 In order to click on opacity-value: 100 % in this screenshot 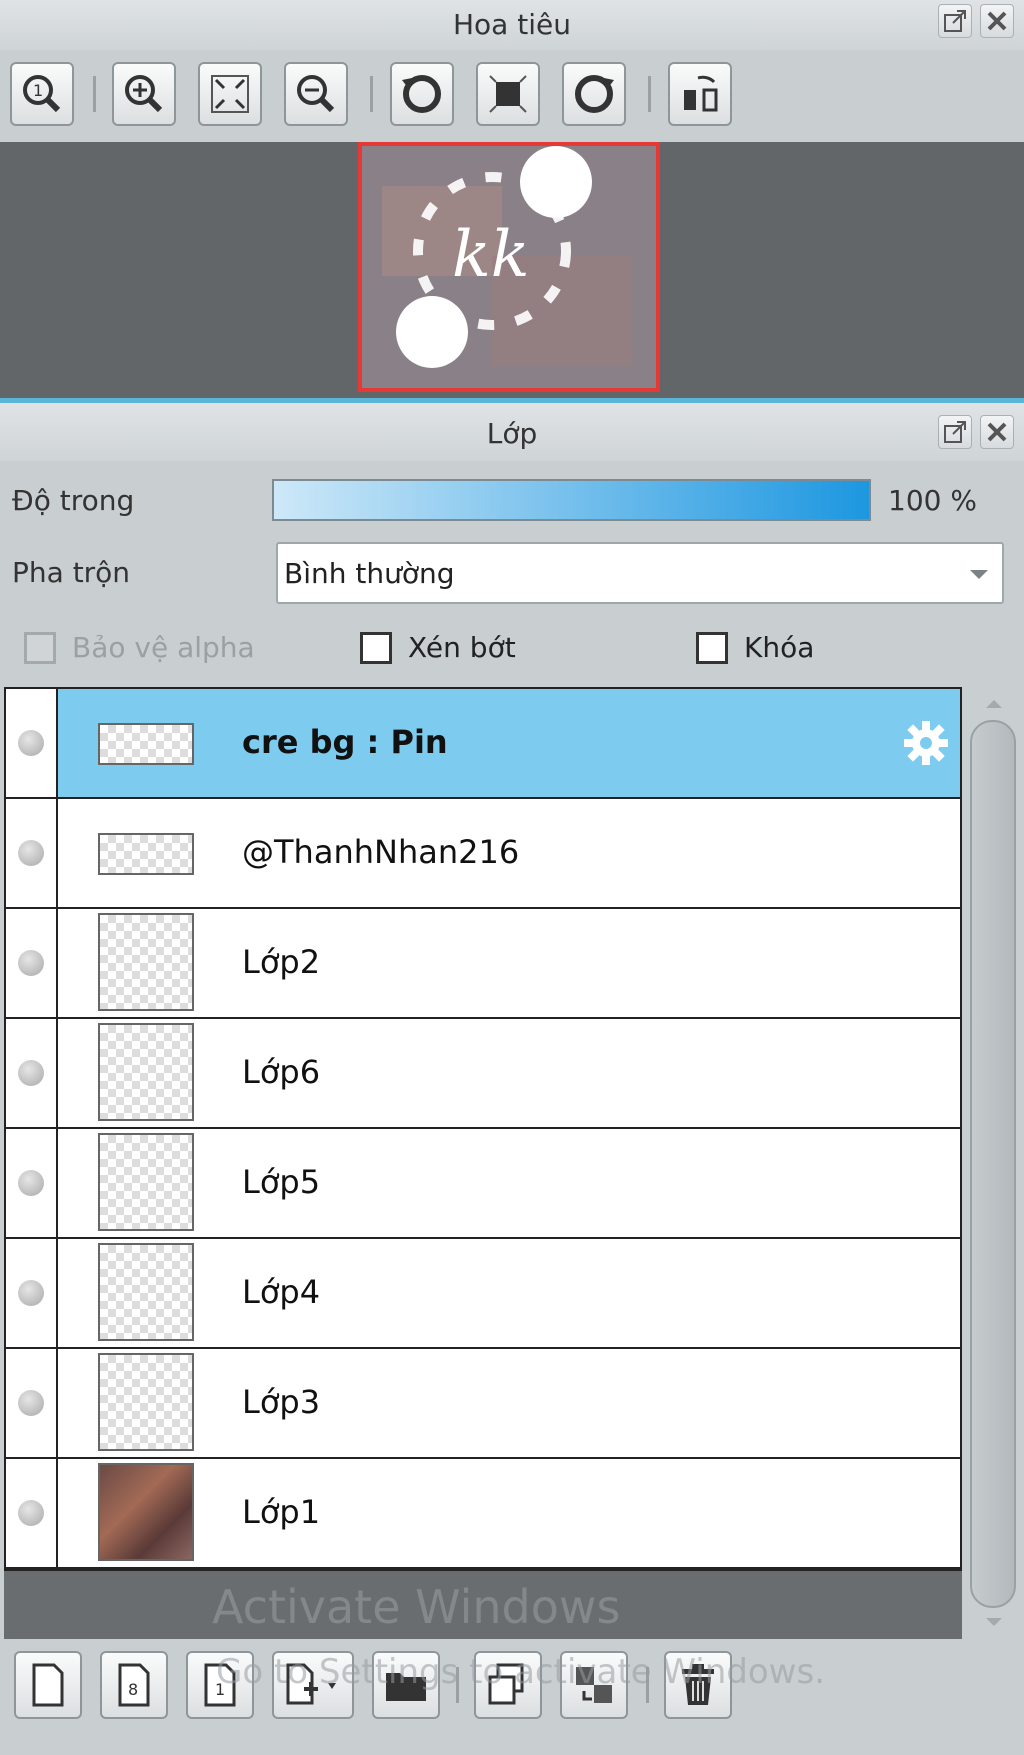, I will do `click(932, 500)`.